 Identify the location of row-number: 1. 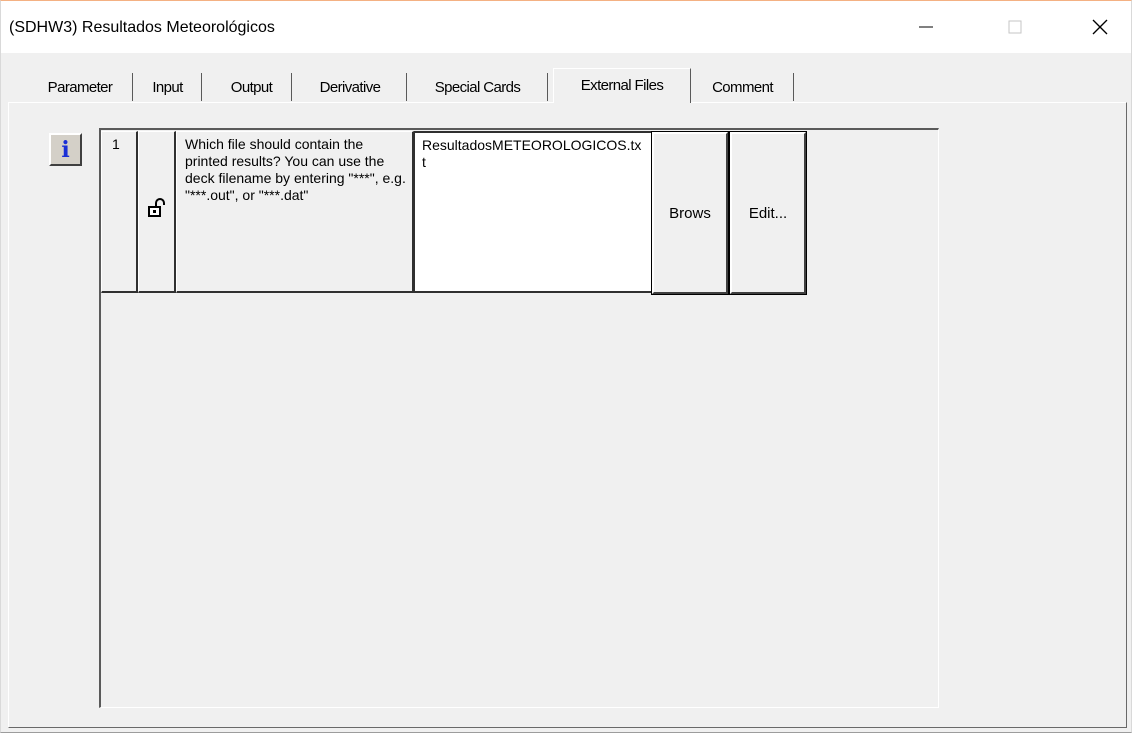
(119, 212).